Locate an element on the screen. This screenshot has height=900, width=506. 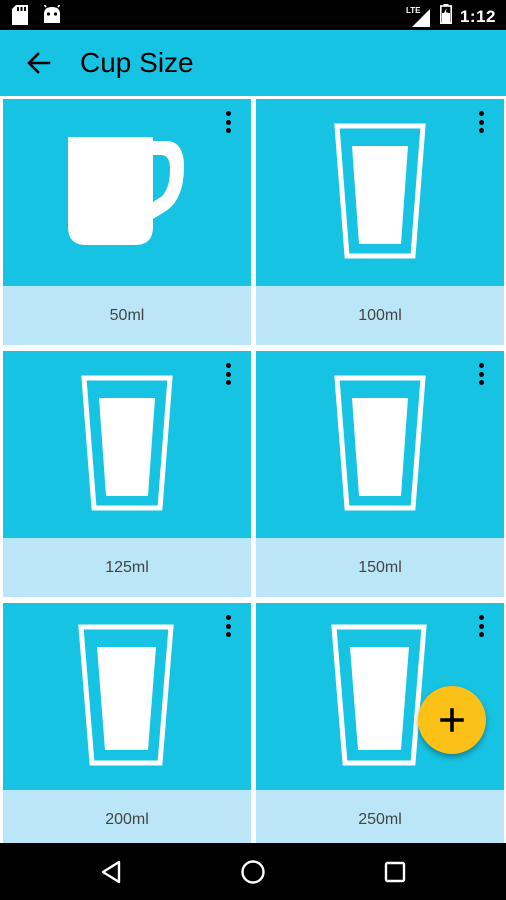
mug-icon is located at coordinates (126, 191).